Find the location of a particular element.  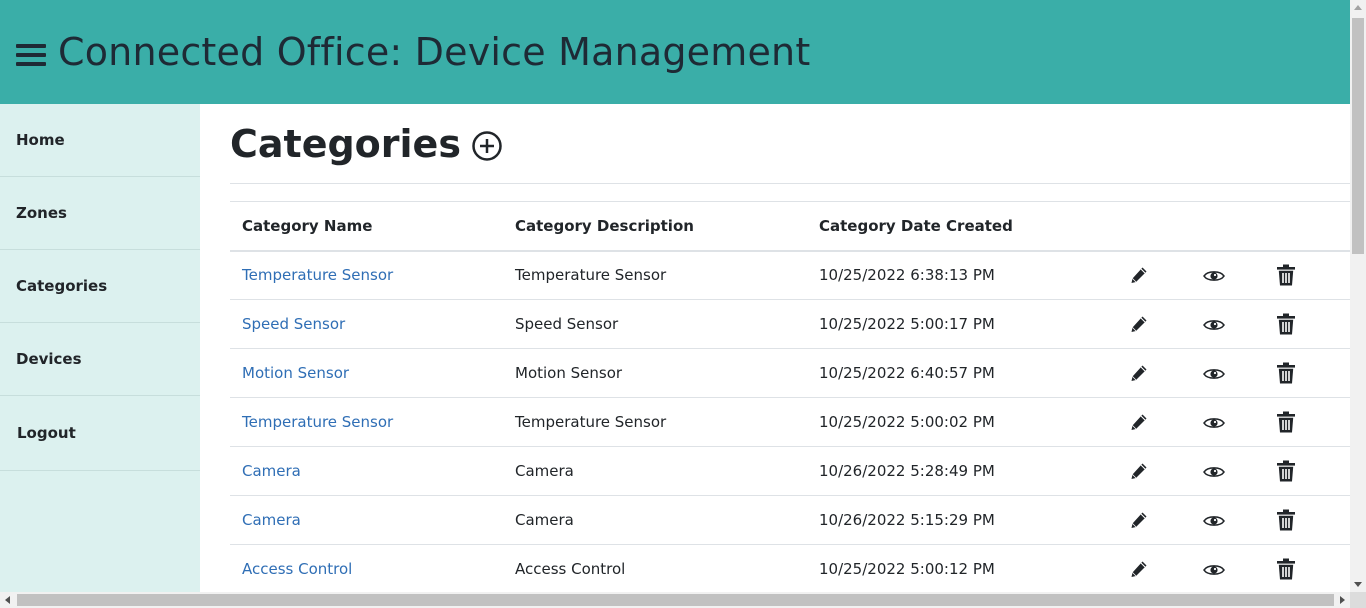

table-row: Camera Camera 10/26/2022 5:15:29 PM is located at coordinates (790, 520).